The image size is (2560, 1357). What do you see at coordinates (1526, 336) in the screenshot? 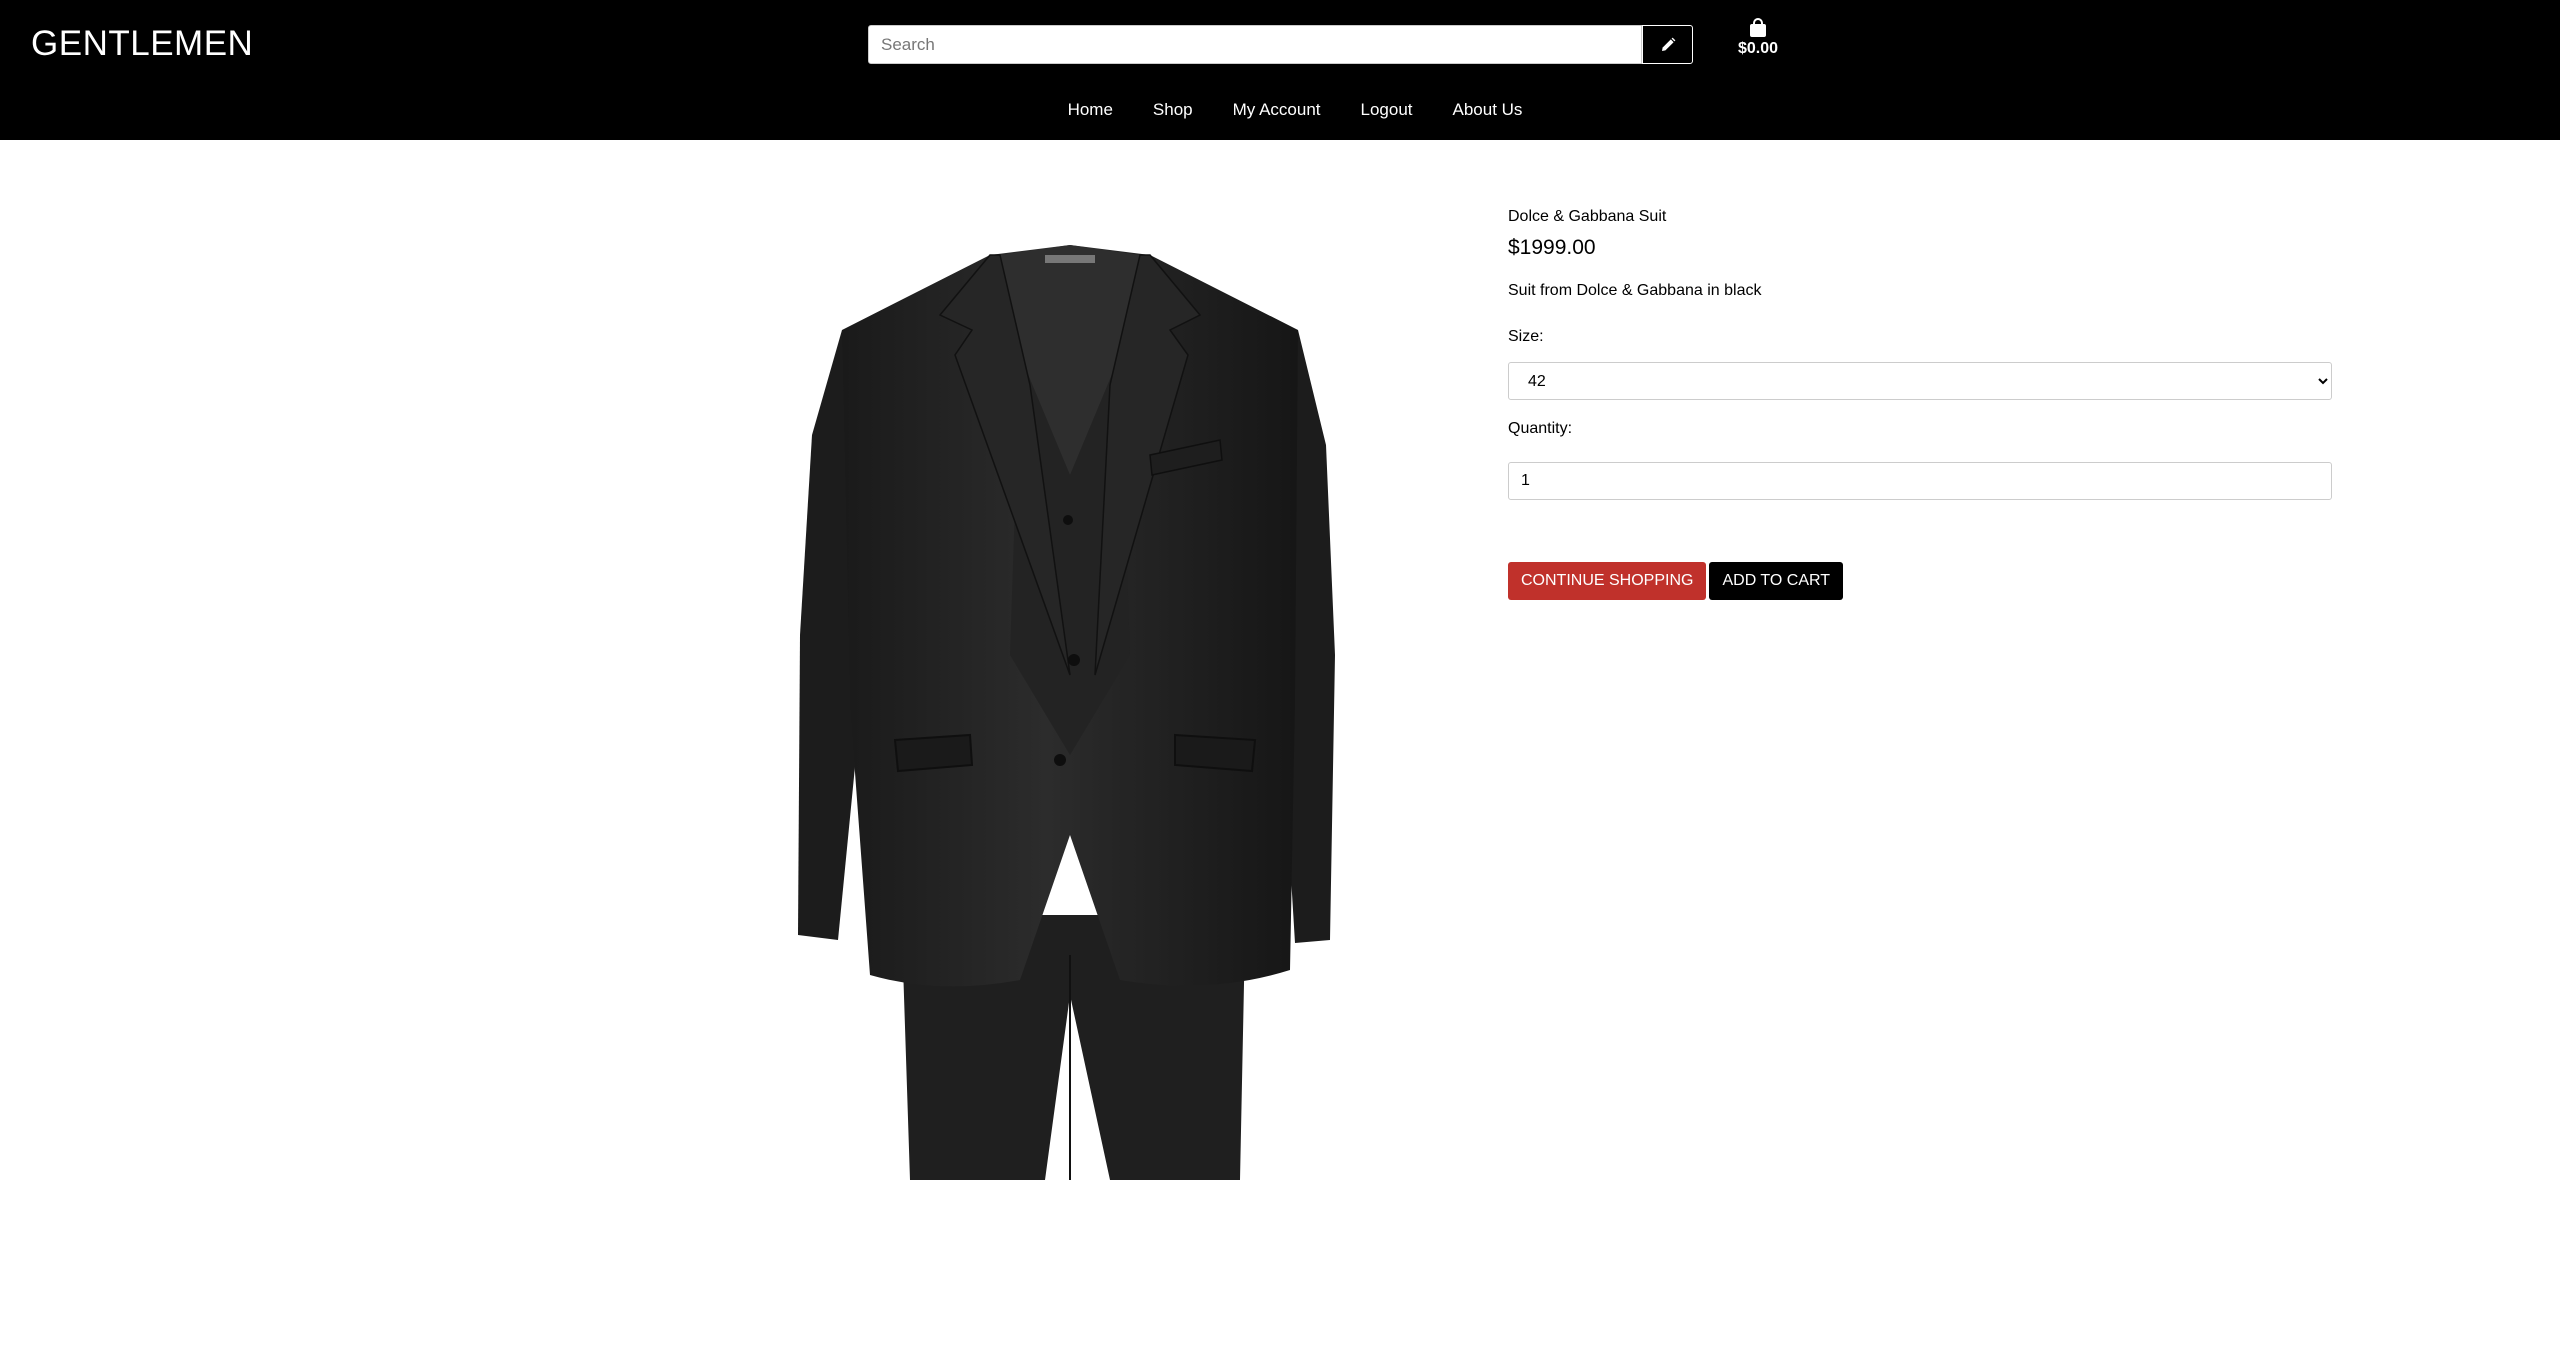
I see `size-label: Size:` at bounding box center [1526, 336].